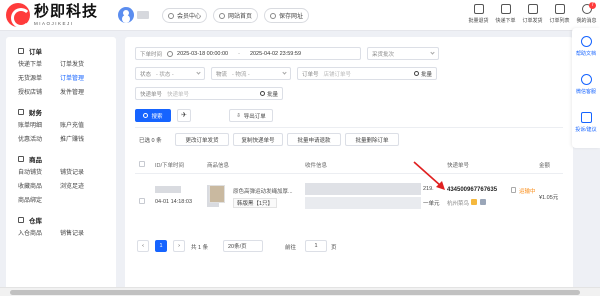  What do you see at coordinates (153, 115) in the screenshot?
I see `search-button: 搜索` at bounding box center [153, 115].